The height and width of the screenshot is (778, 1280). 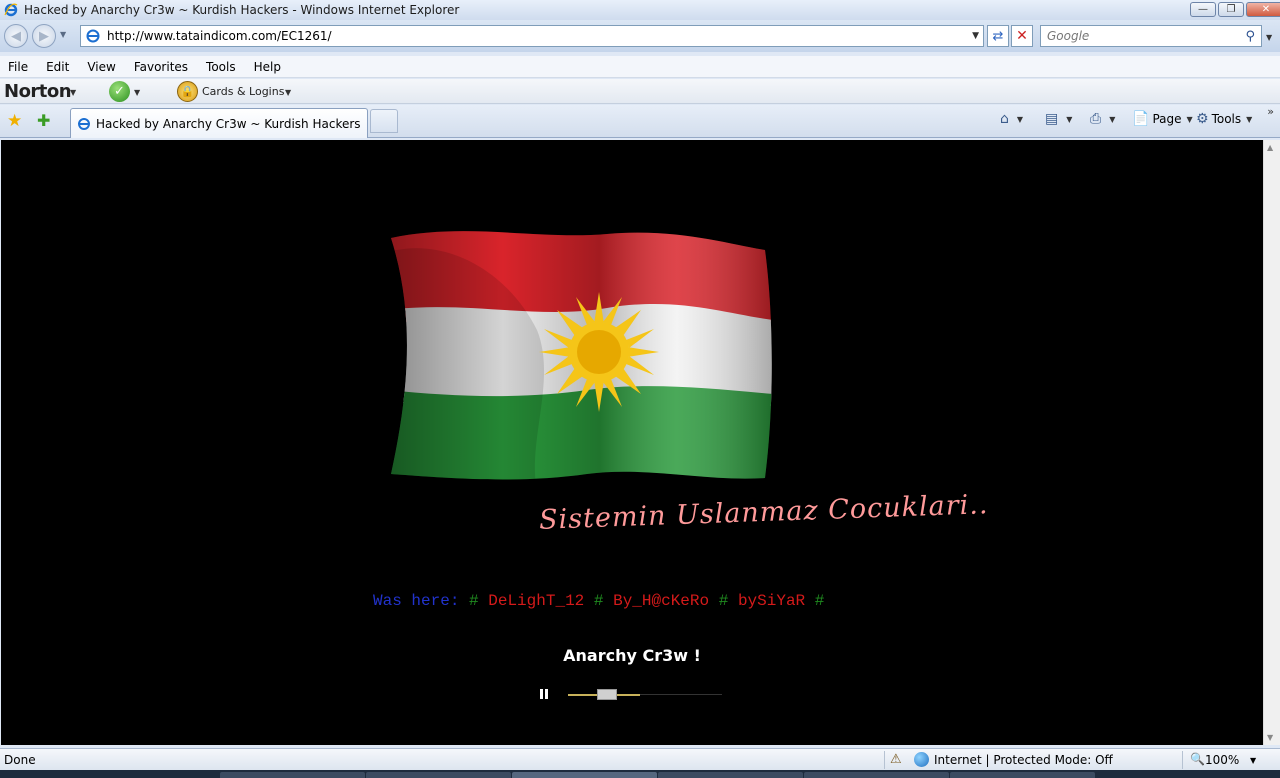 I want to click on recent-pages-dropdown-icon: ▼, so click(x=63, y=34).